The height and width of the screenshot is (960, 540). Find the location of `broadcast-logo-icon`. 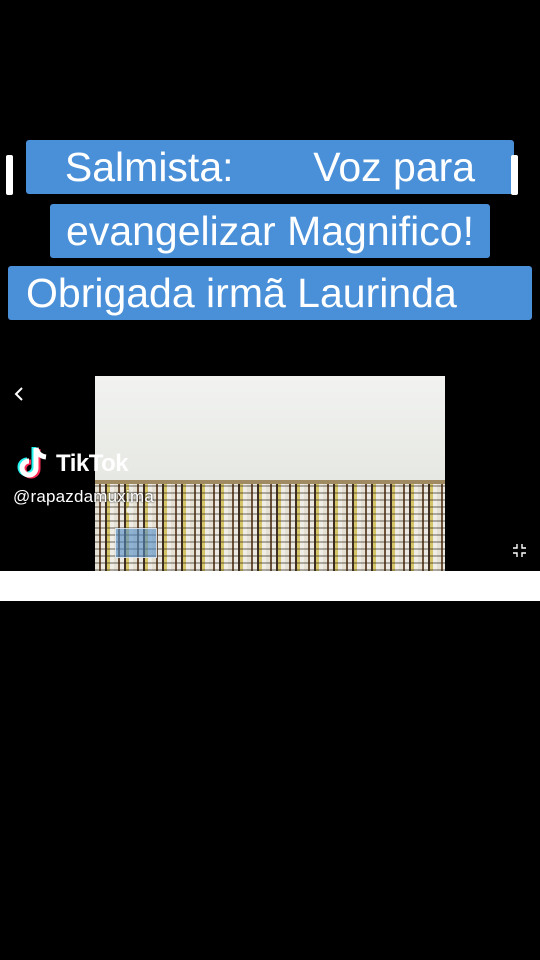

broadcast-logo-icon is located at coordinates (136, 543).